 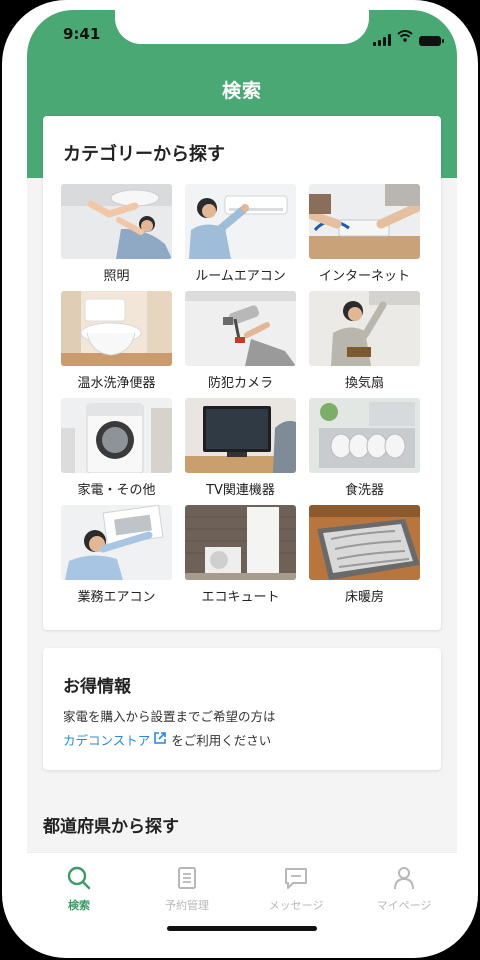 What do you see at coordinates (187, 905) in the screenshot?
I see `tab-label: 予約管理` at bounding box center [187, 905].